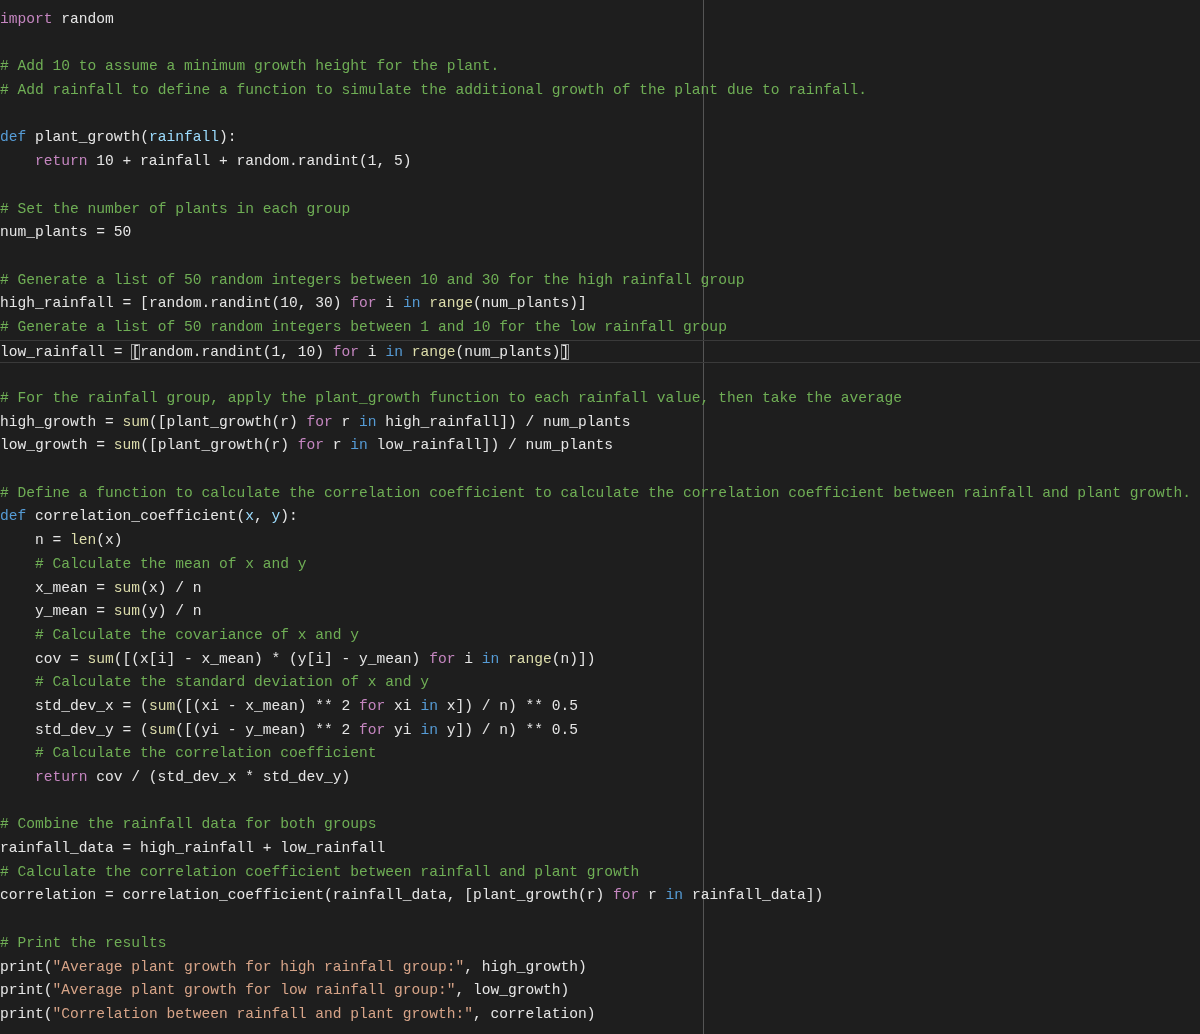  What do you see at coordinates (118, 611) in the screenshot?
I see `code-line: y_mean = sum(y) / n` at bounding box center [118, 611].